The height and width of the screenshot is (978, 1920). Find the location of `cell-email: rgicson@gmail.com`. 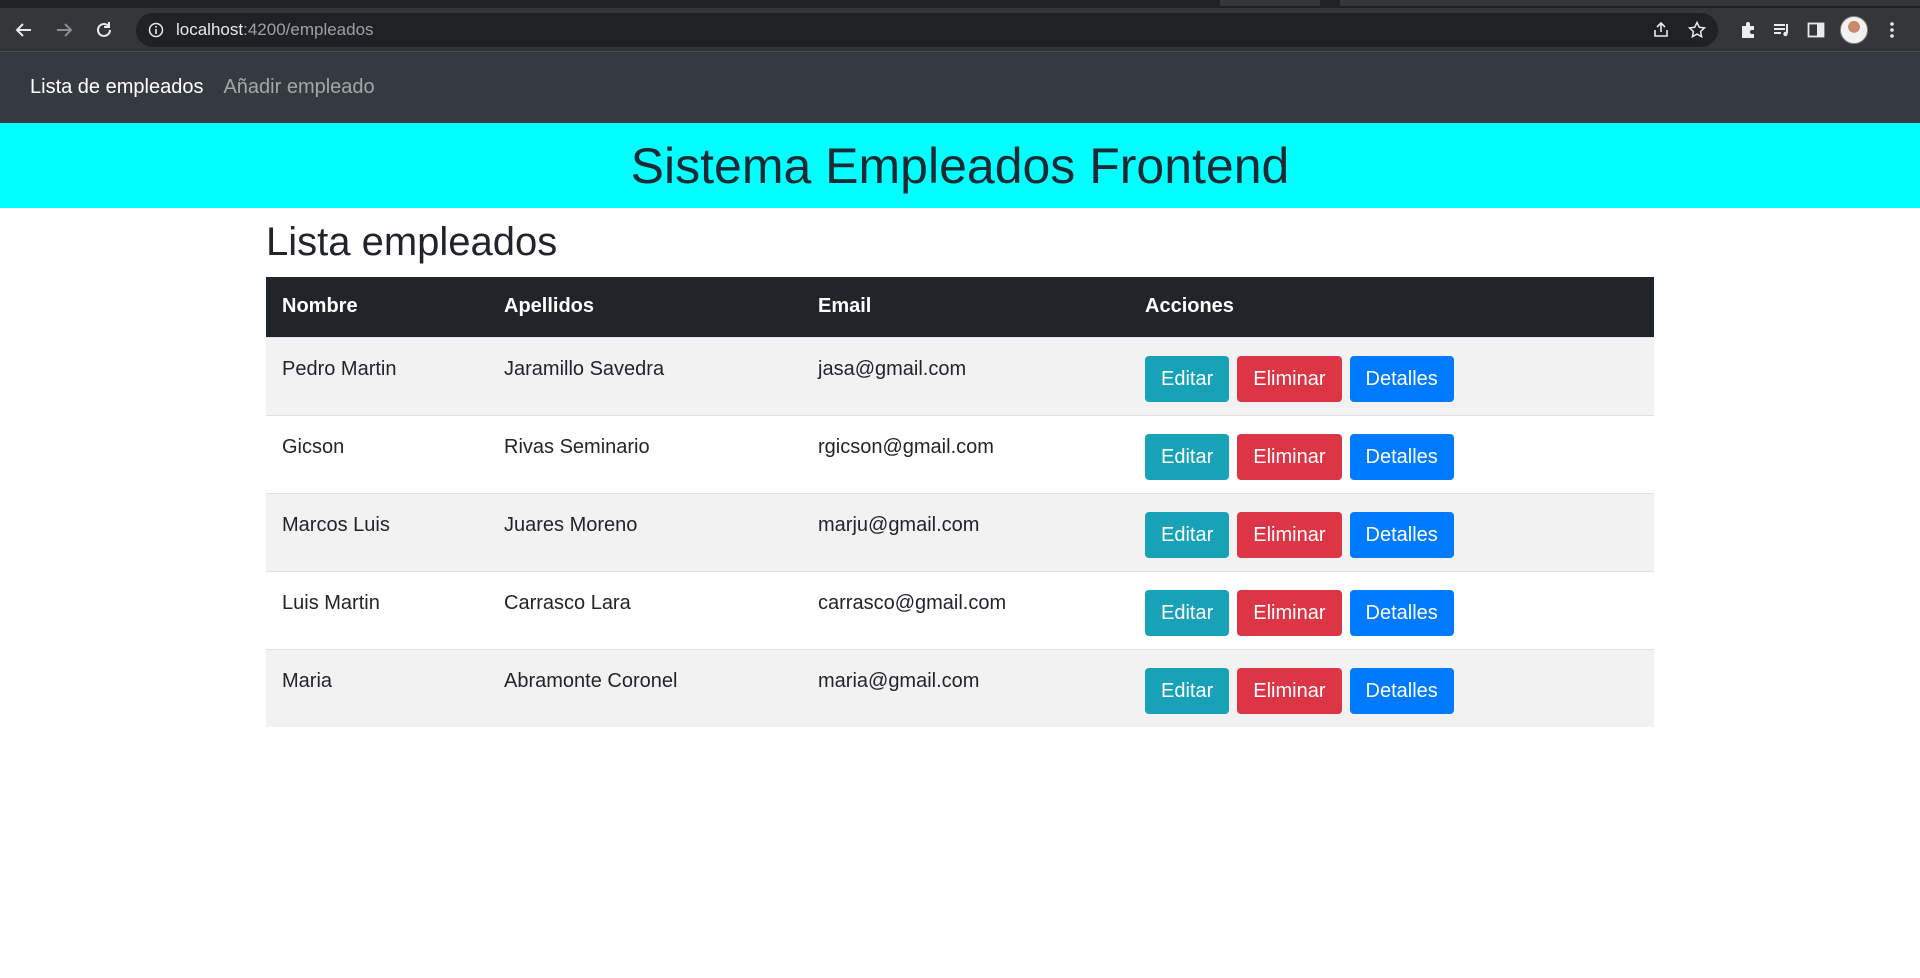

cell-email: rgicson@gmail.com is located at coordinates (965, 453).